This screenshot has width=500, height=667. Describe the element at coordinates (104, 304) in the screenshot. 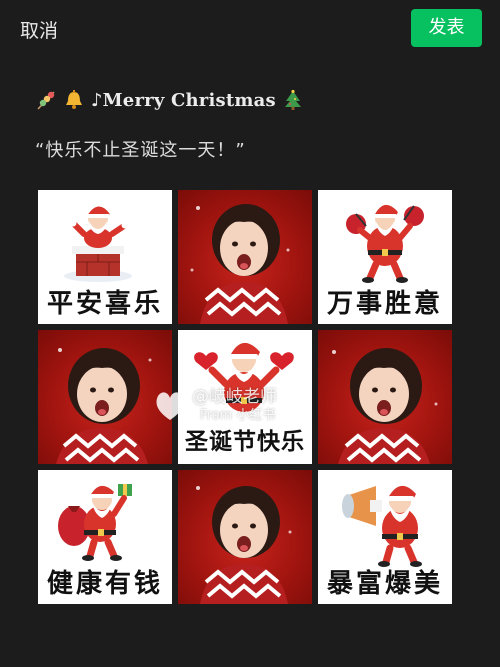

I see `sticker-caption: 平安喜乐` at that location.